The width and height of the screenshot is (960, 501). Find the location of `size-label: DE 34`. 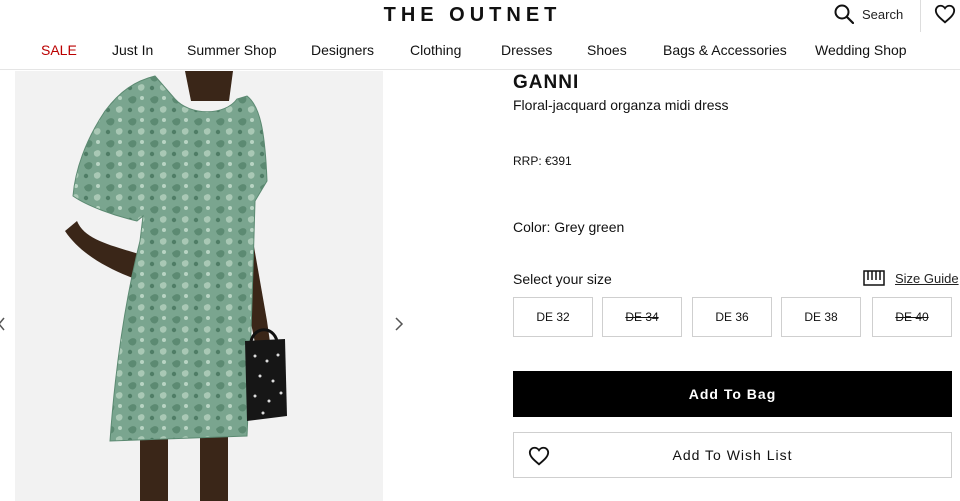

size-label: DE 34 is located at coordinates (642, 317).